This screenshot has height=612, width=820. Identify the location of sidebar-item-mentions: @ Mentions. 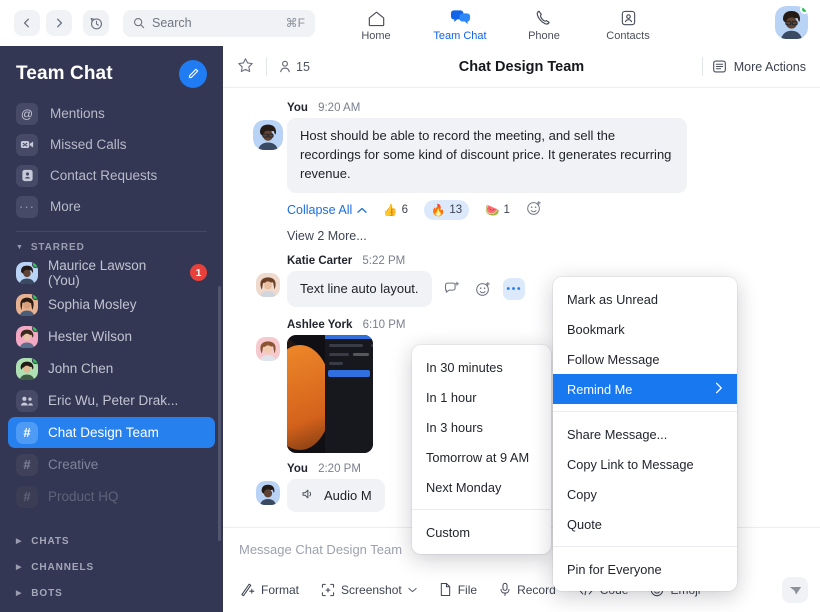
(111, 113).